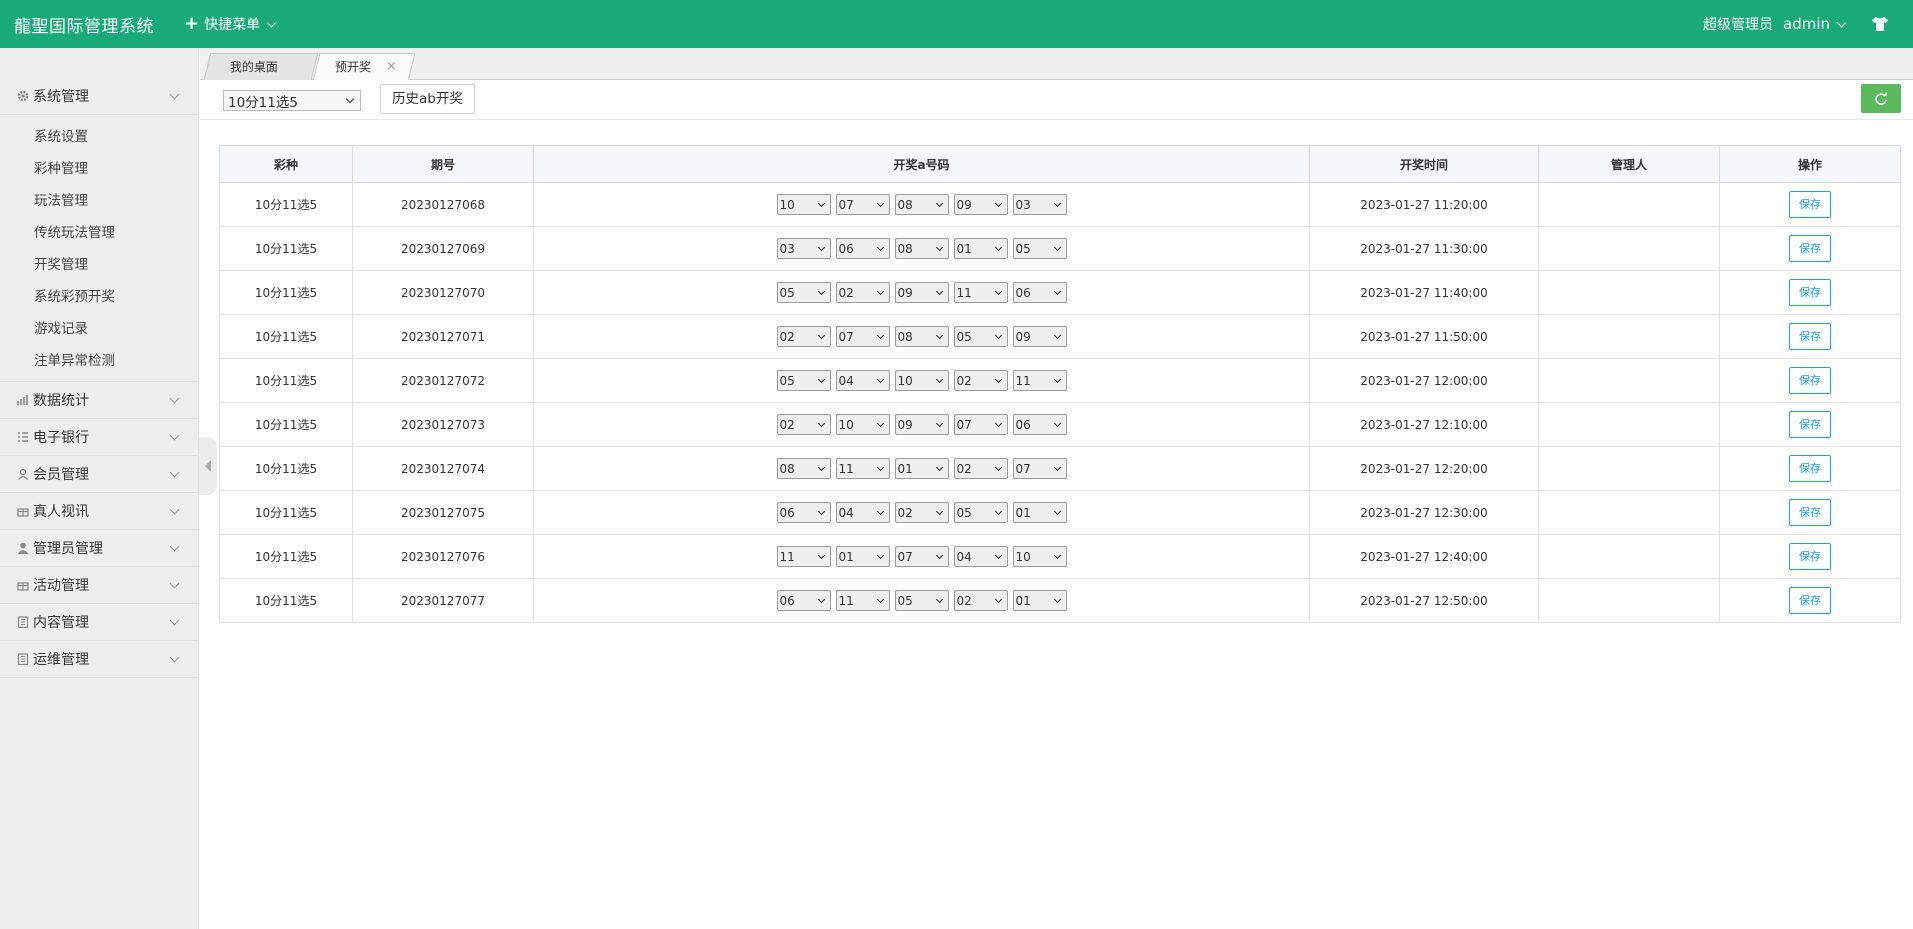 The image size is (1913, 929). Describe the element at coordinates (99, 96) in the screenshot. I see `sidebar-group-0: 系统管理` at that location.